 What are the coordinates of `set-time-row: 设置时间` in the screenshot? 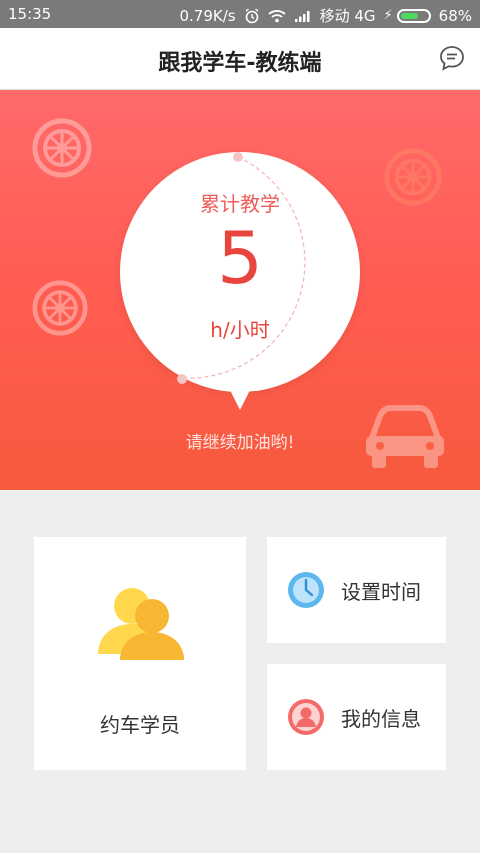 It's located at (354, 590).